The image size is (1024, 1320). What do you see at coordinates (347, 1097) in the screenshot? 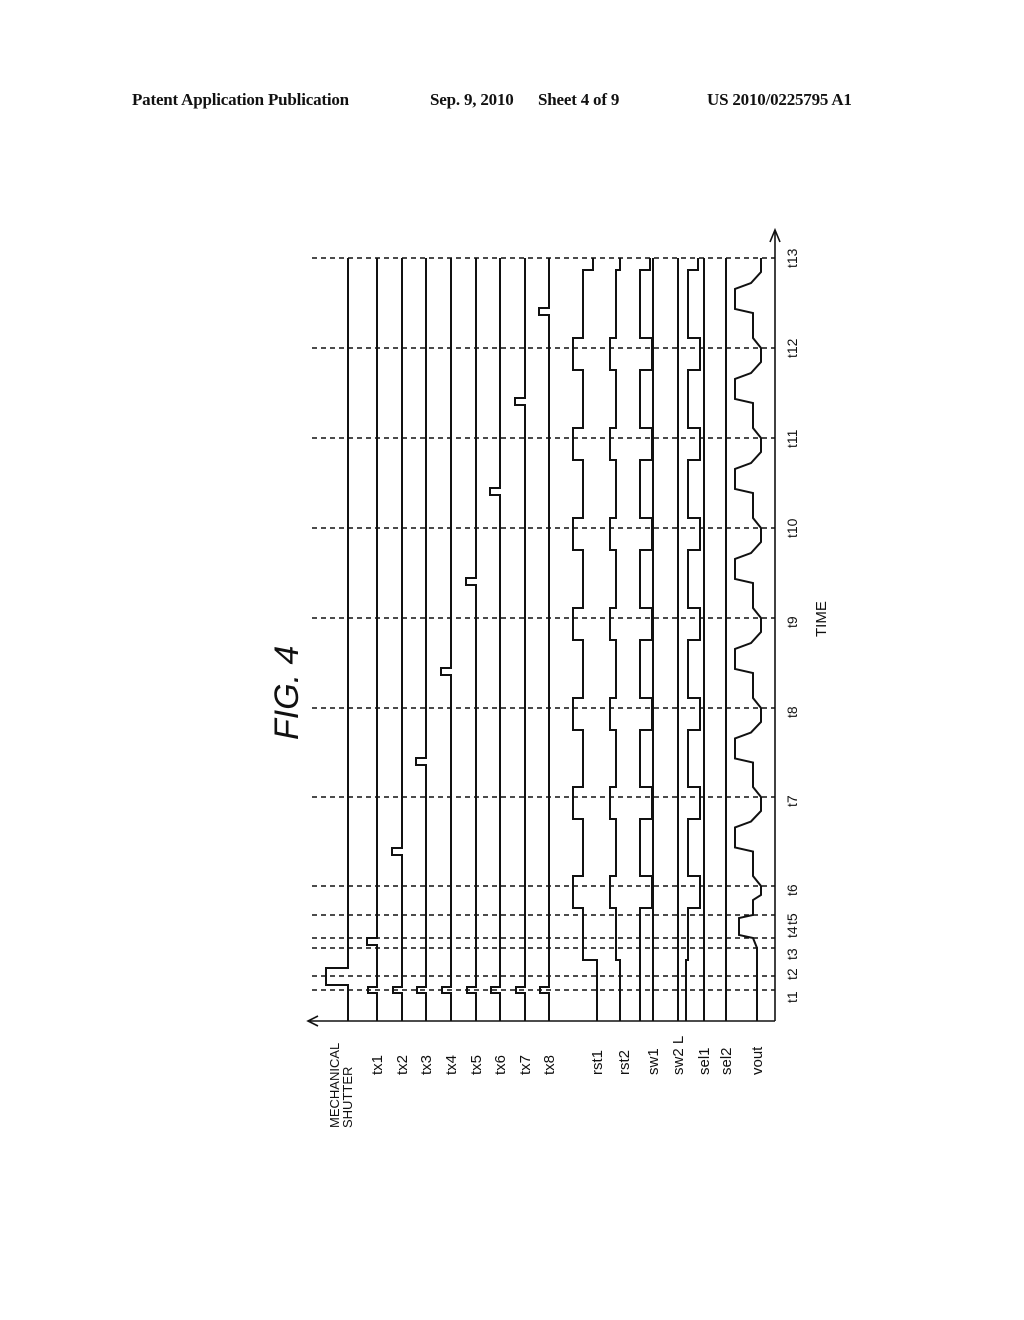
I see `signal-label-mechanical-shutter: SHUTTER` at bounding box center [347, 1097].